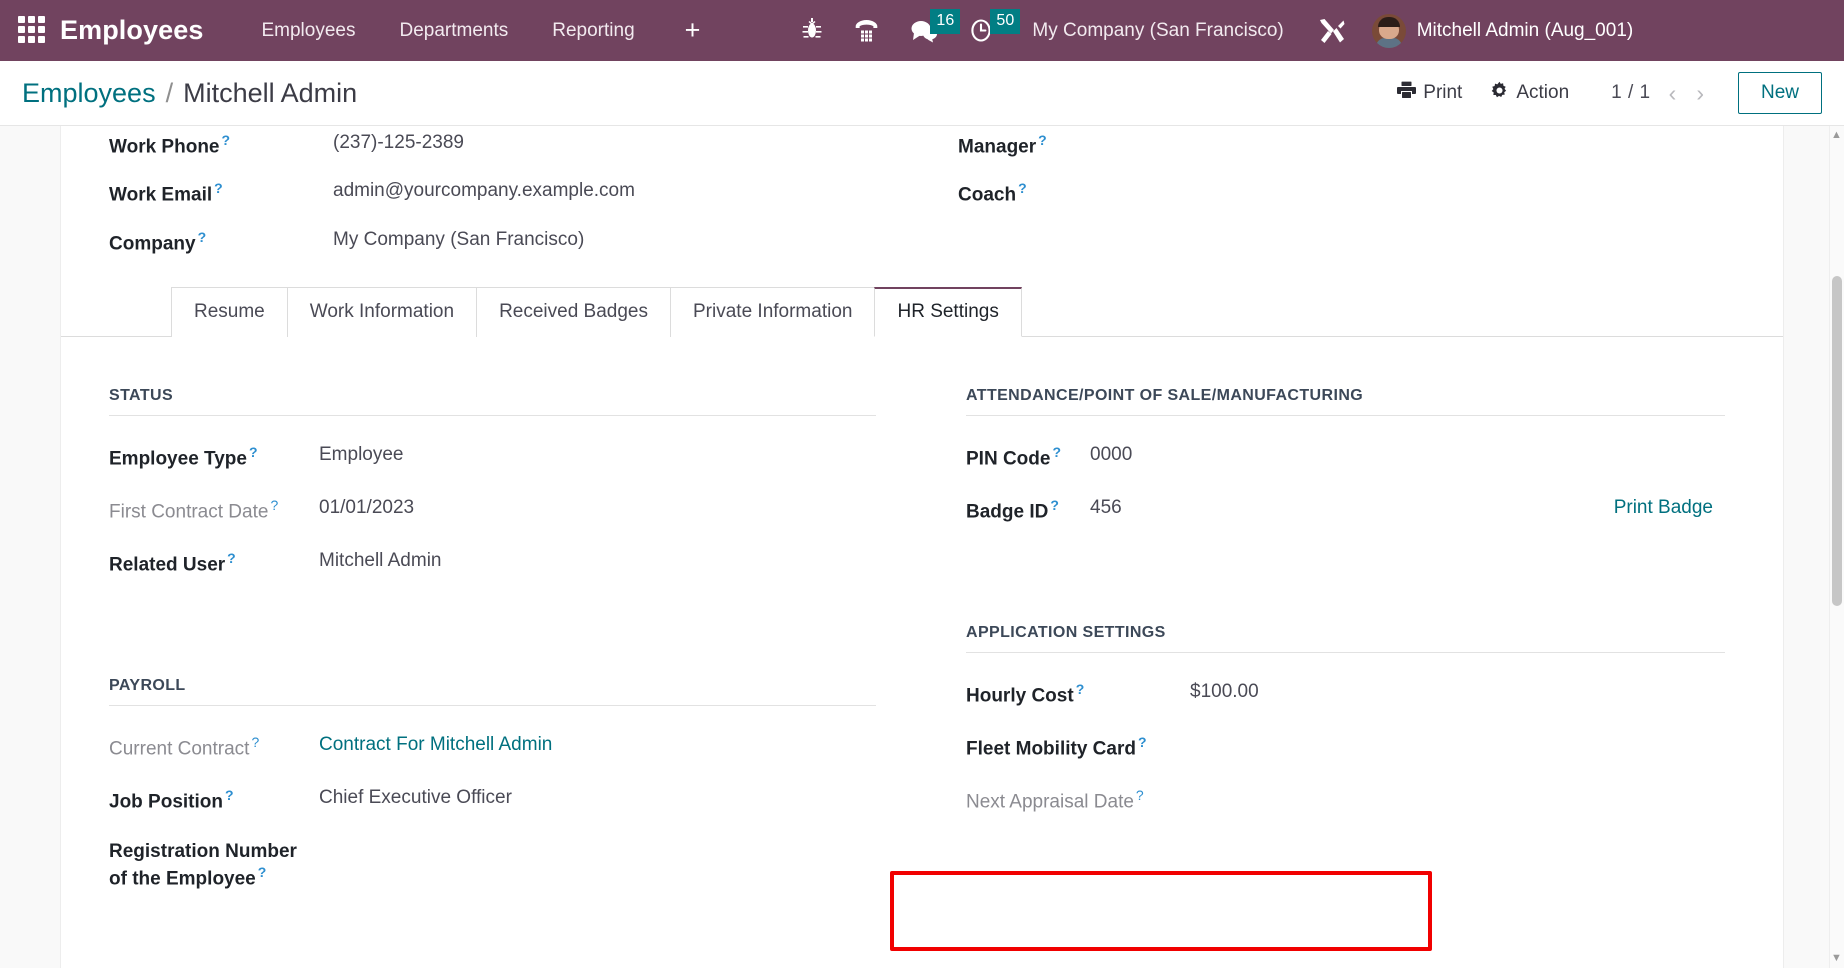  I want to click on apps-grid-icon, so click(33, 30).